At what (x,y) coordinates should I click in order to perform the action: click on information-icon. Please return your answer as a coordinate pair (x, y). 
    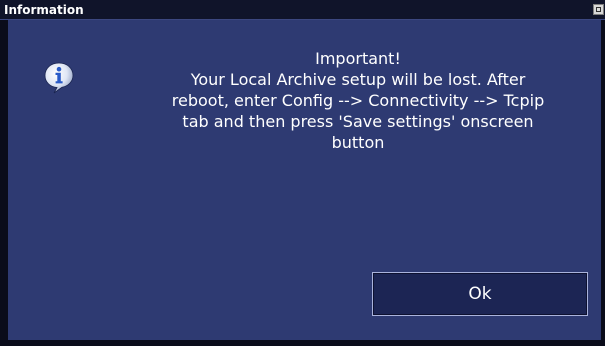
    Looking at the image, I should click on (59, 78).